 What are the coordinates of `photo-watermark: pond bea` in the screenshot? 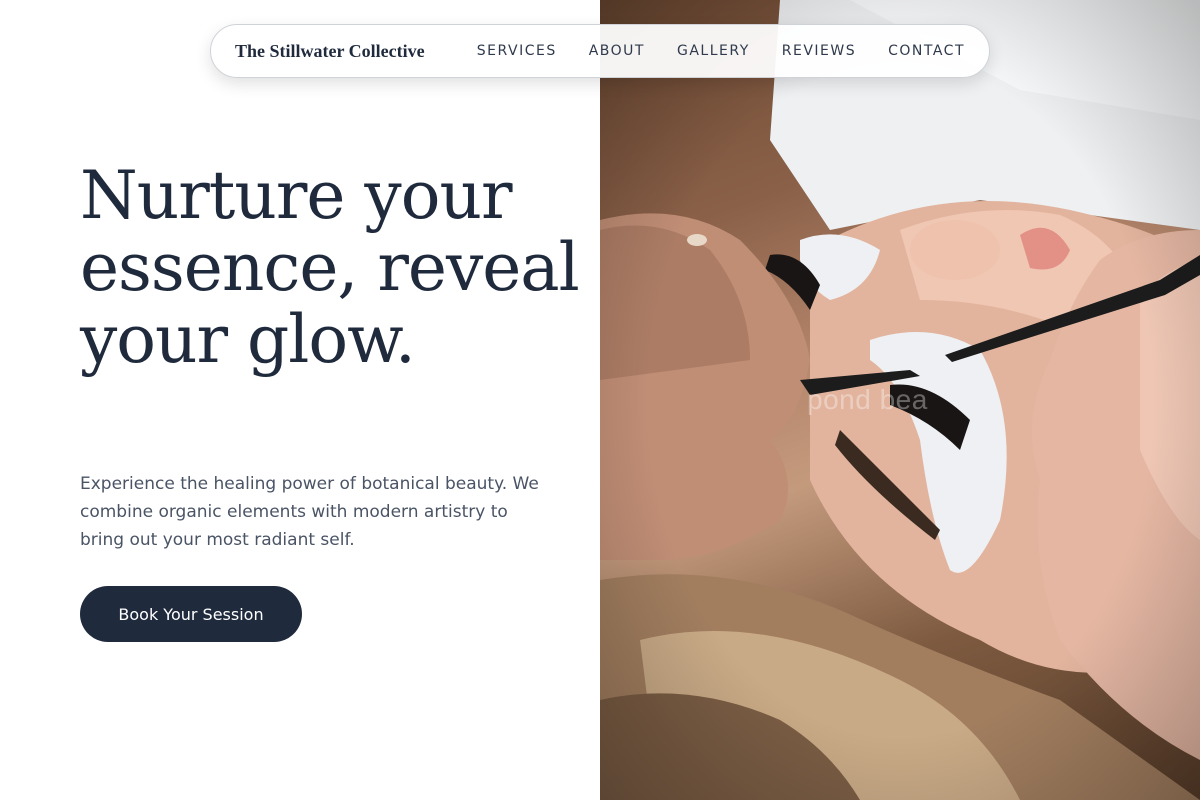 It's located at (867, 399).